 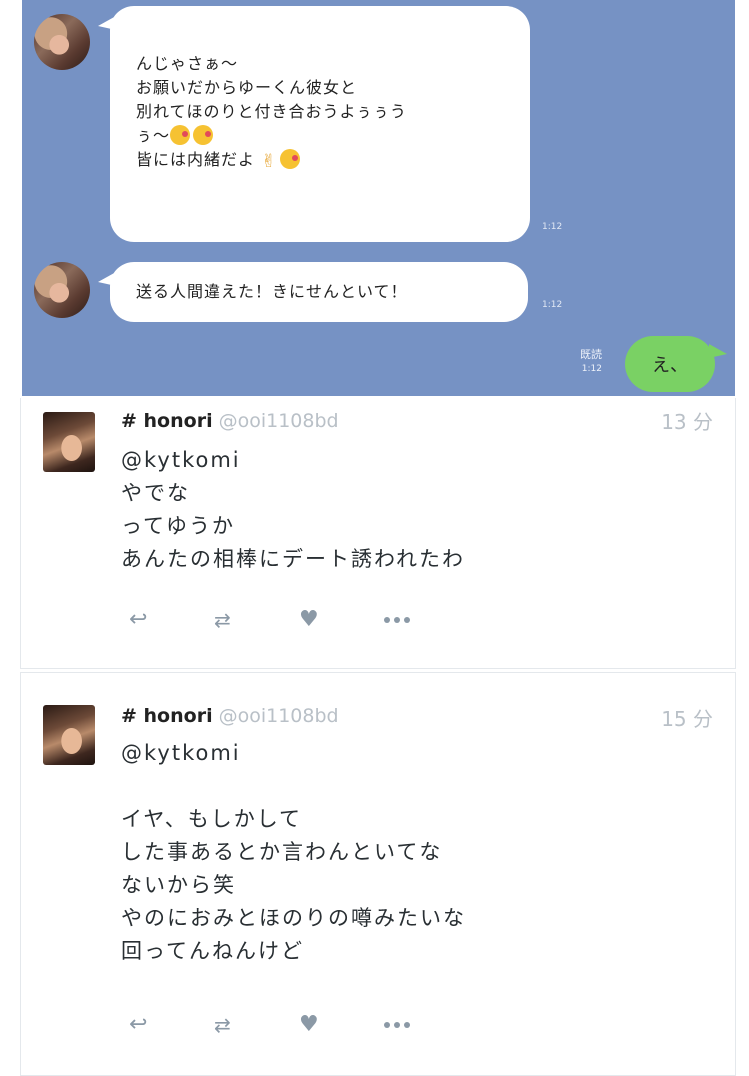 I want to click on tweet-timestamp: 13 分, so click(x=687, y=420).